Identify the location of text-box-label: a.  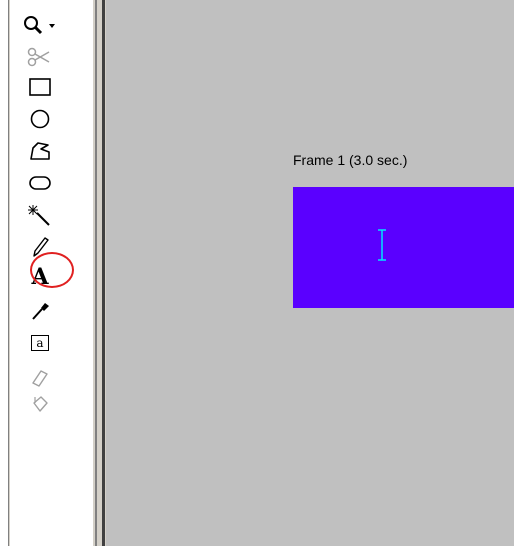
(40, 343).